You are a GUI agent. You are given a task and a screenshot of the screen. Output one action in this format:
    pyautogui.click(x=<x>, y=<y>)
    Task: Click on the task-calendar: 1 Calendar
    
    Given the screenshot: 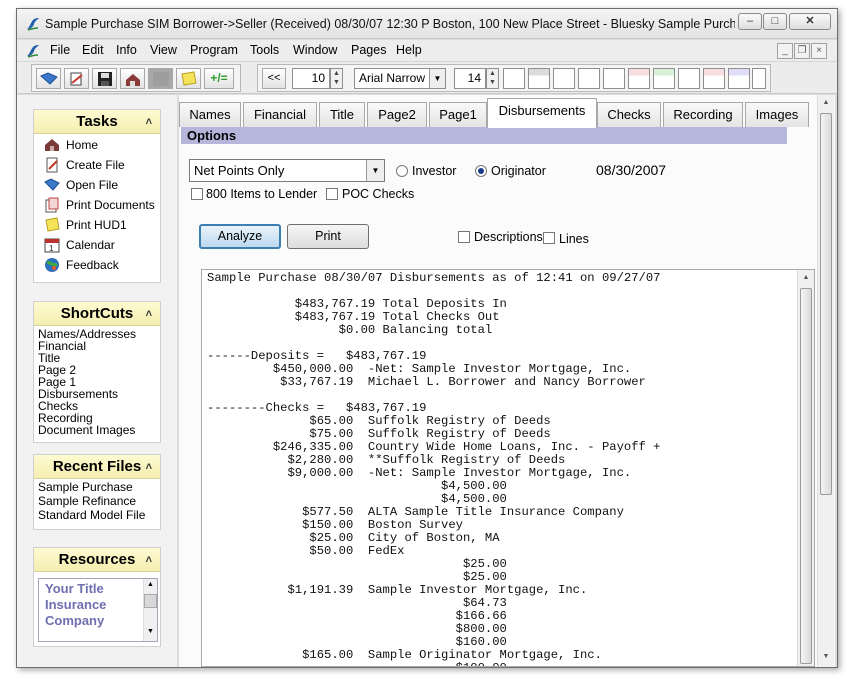 What is the action you would take?
    pyautogui.click(x=97, y=245)
    